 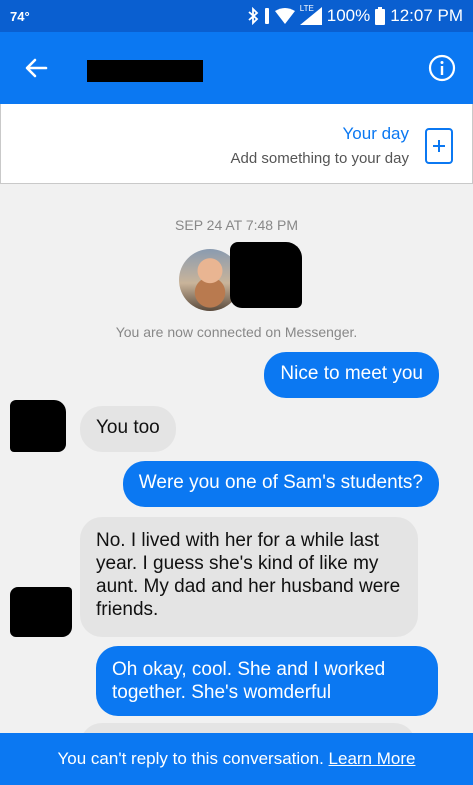 What do you see at coordinates (348, 15) in the screenshot?
I see `battery-percent: 100%` at bounding box center [348, 15].